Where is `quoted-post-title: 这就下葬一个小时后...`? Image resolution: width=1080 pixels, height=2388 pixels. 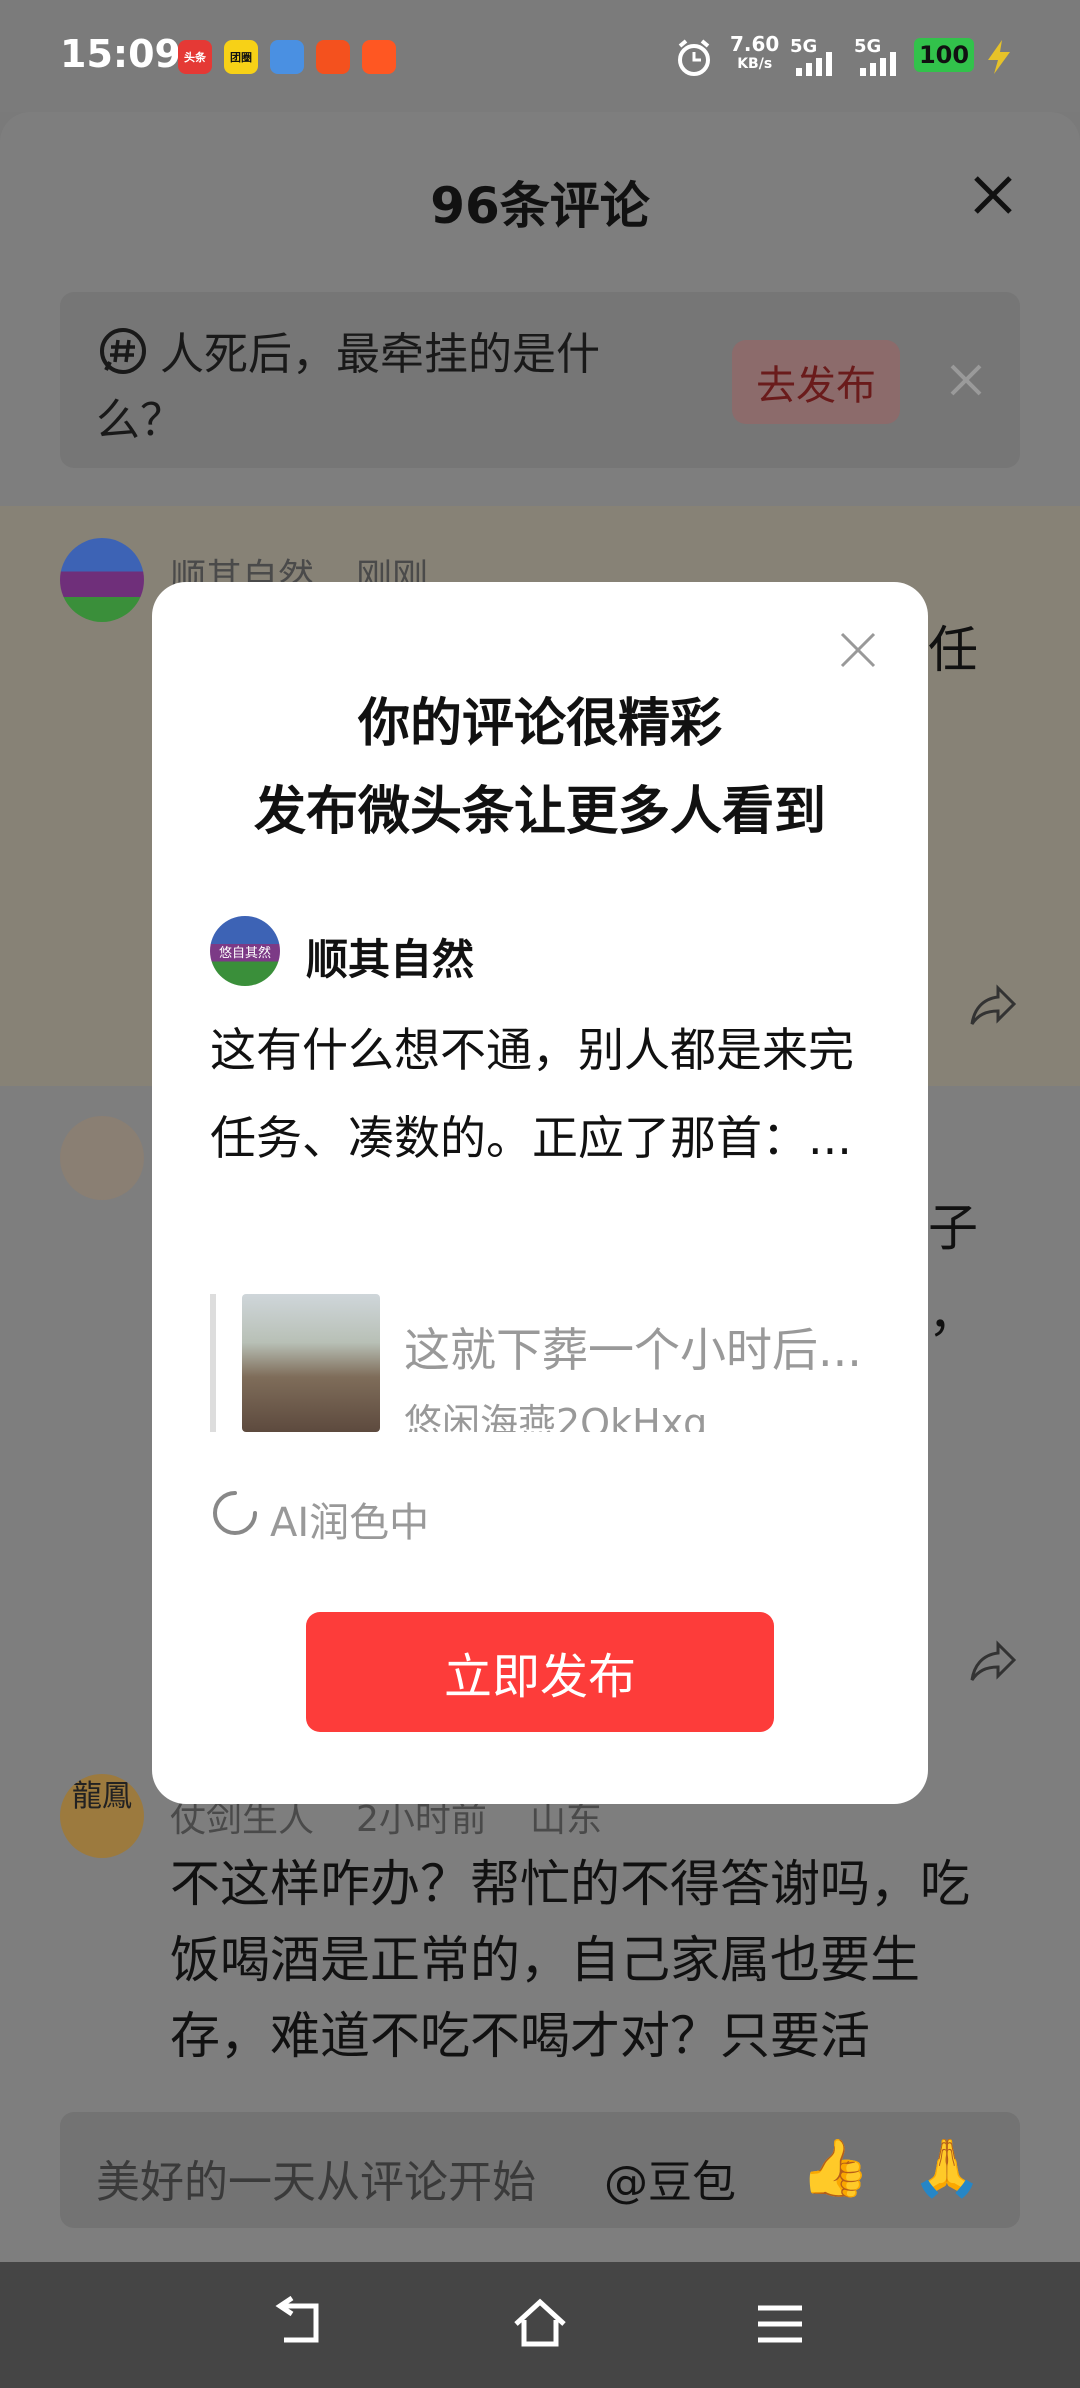
quoted-post-title: 这就下葬一个小时后... is located at coordinates (633, 1350).